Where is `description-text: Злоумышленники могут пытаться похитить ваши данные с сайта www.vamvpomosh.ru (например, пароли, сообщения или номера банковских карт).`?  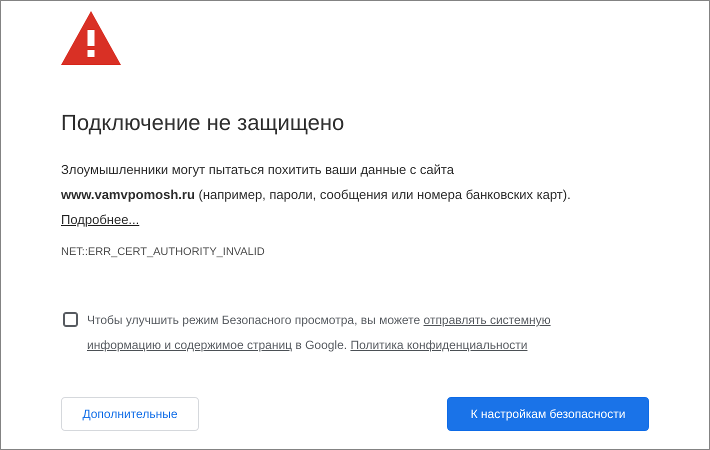
description-text: Злоумышленники могут пытаться похитить ваши данные с сайта www.vamvpomosh.ru (например, пароли, сообщения или номера банковских карт). is located at coordinates (316, 182).